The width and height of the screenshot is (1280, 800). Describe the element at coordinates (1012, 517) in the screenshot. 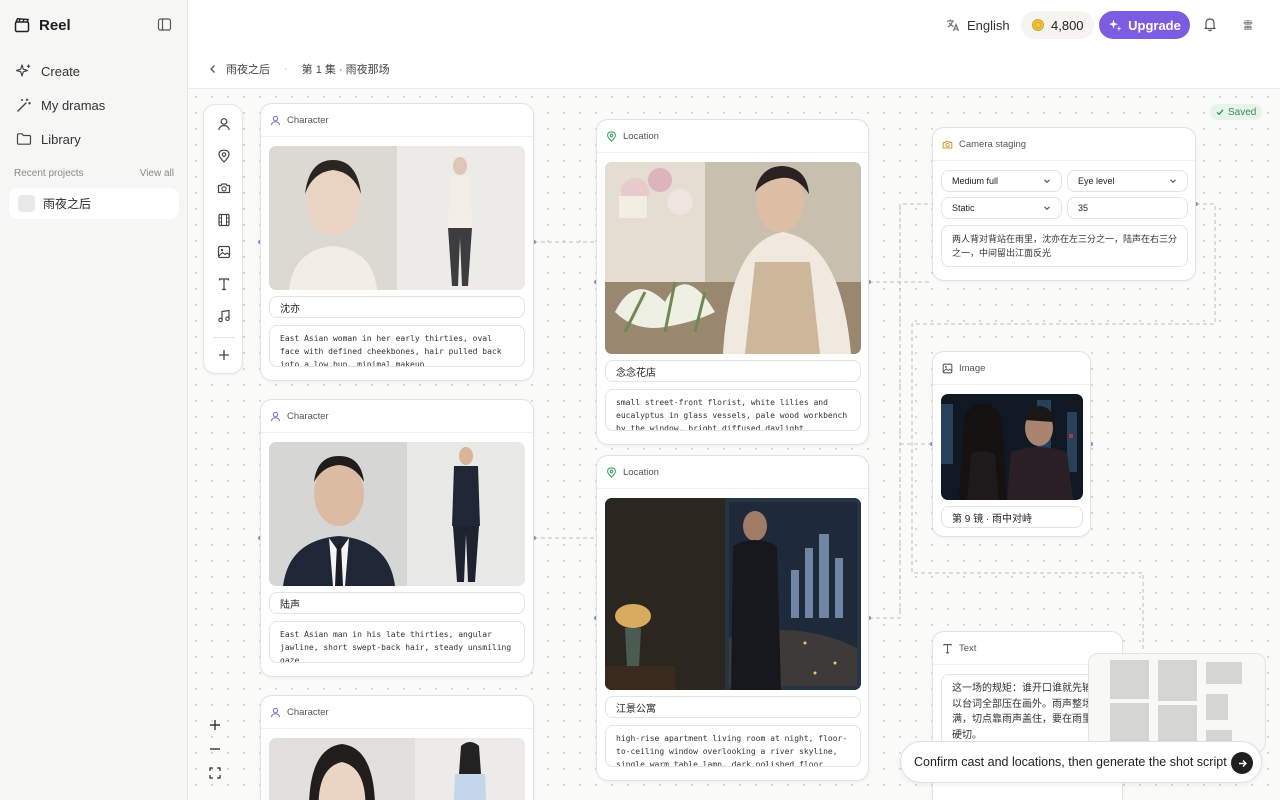

I see `shot-name-field: 第 9 镜 · 雨中对峙` at that location.